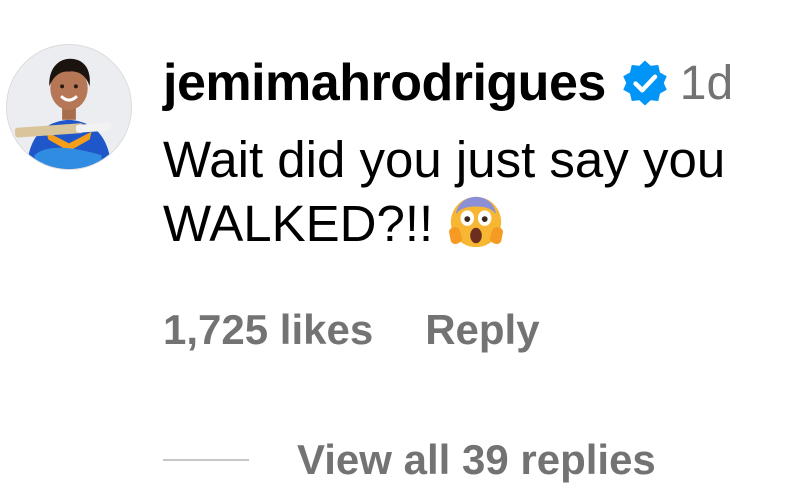 The height and width of the screenshot is (500, 800). I want to click on comment-actions: 1,725 likes Reply, so click(351, 330).